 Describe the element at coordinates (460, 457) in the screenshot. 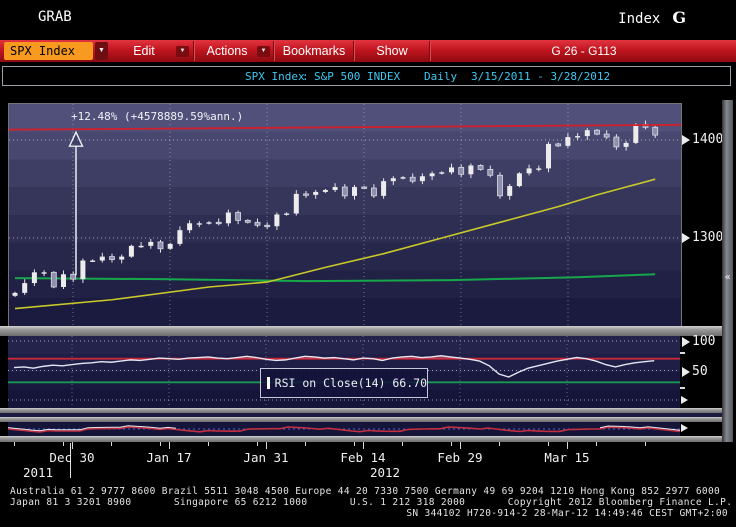

I see `time-axis-label: Feb 29` at that location.